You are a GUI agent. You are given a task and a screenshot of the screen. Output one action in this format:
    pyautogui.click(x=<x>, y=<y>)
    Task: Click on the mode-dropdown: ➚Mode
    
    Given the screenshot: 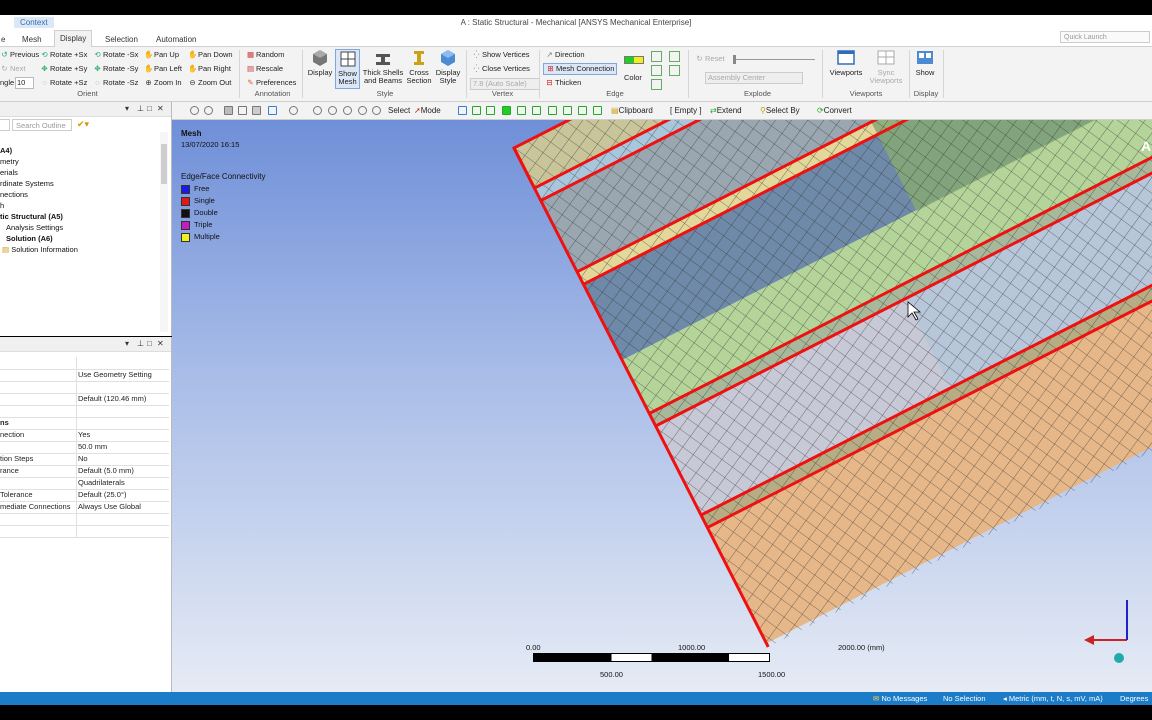 What is the action you would take?
    pyautogui.click(x=427, y=110)
    